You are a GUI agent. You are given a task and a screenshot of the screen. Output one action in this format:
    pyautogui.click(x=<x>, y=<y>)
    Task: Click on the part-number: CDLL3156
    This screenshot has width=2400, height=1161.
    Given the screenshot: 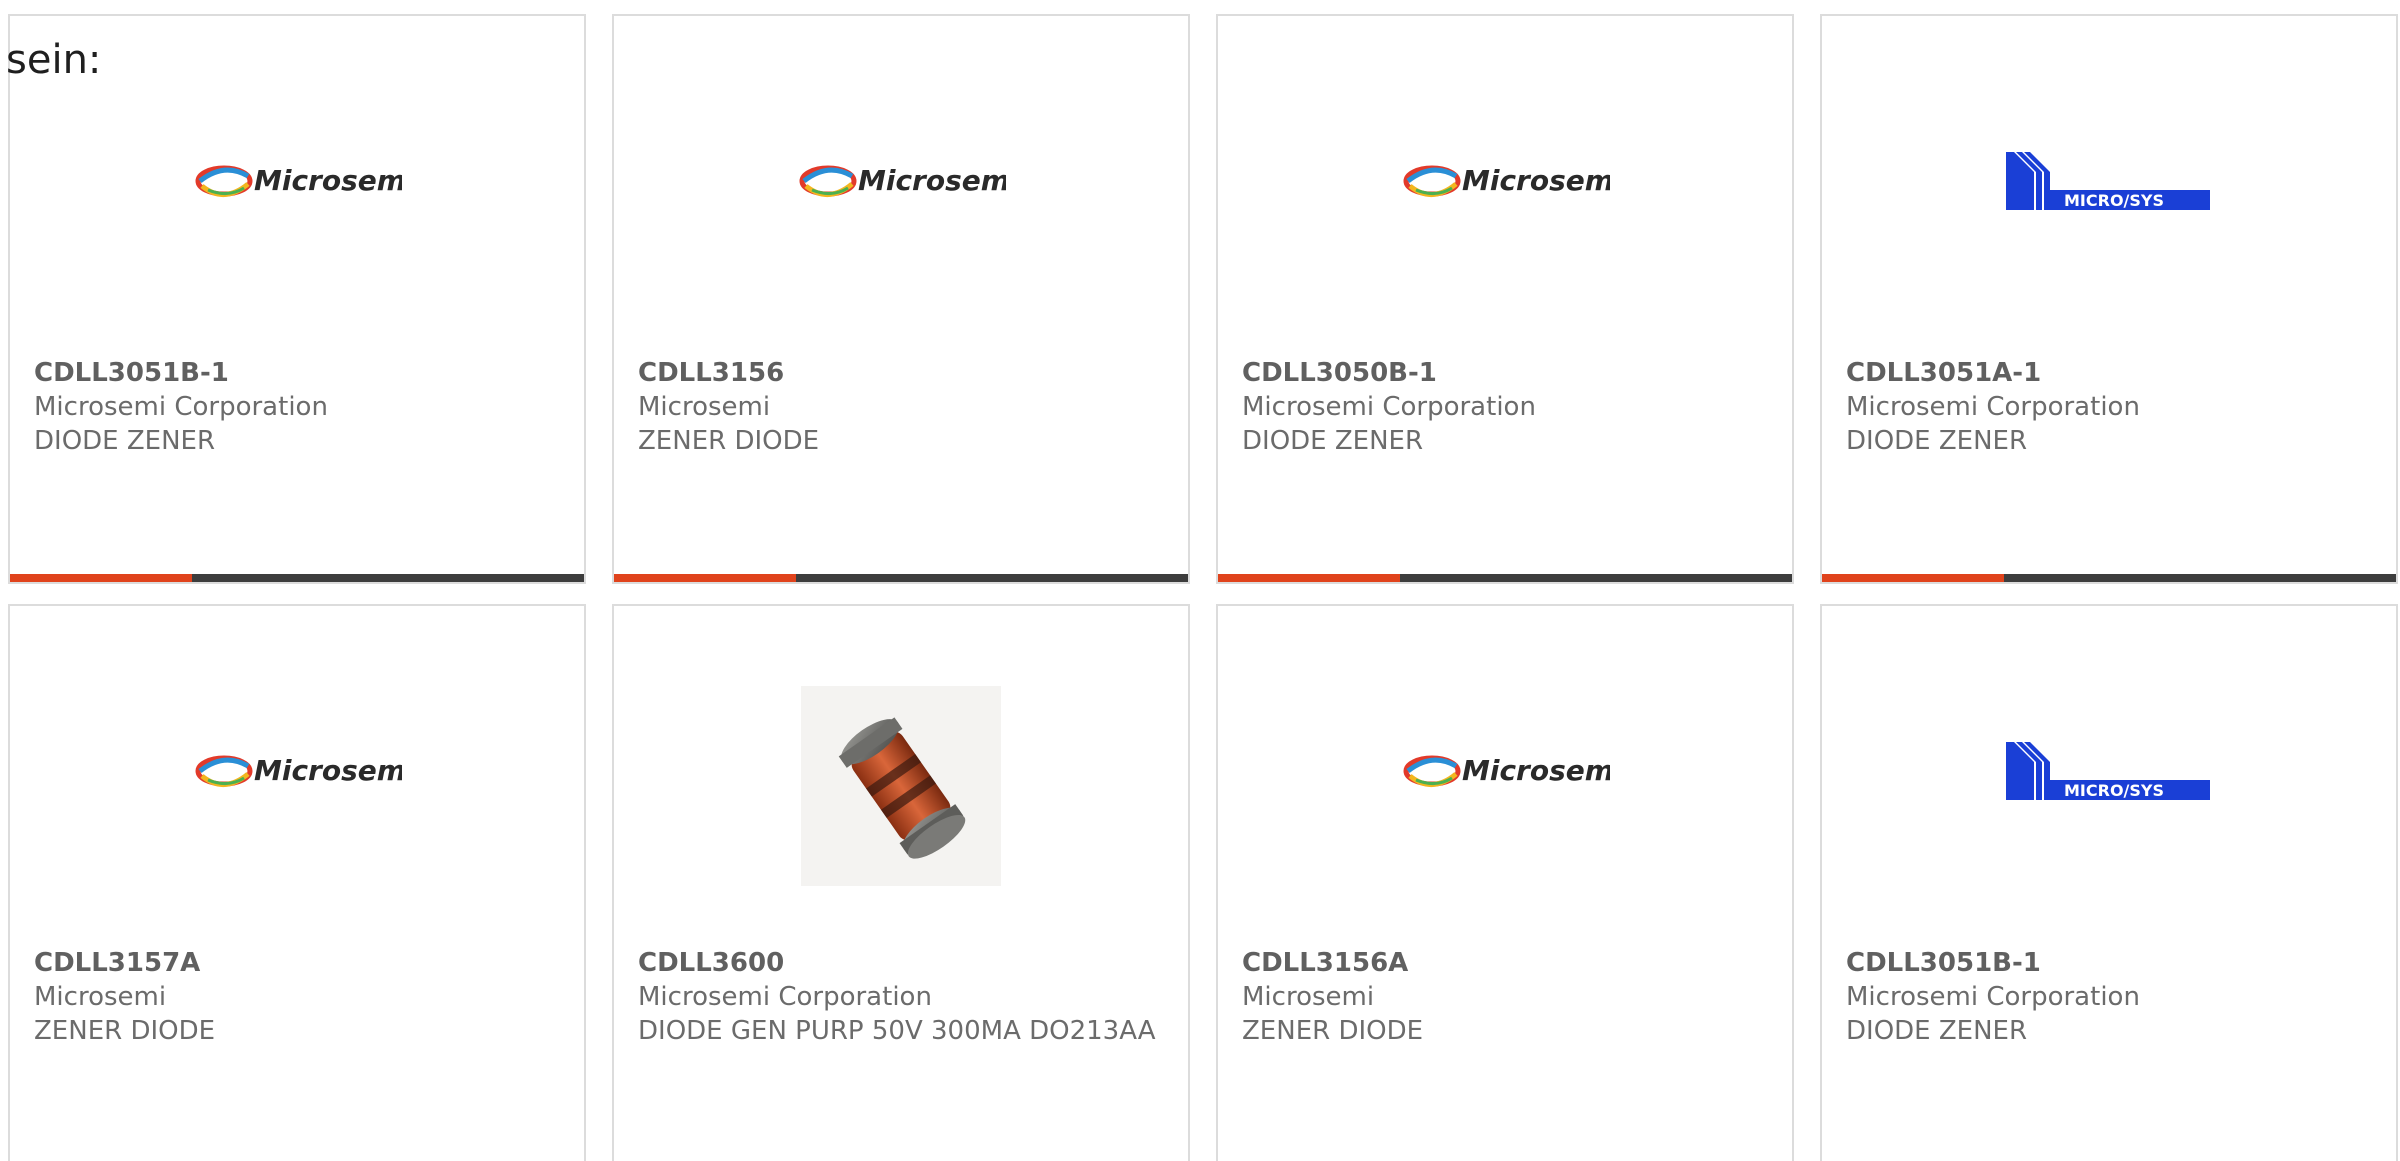 What is the action you would take?
    pyautogui.click(x=901, y=373)
    